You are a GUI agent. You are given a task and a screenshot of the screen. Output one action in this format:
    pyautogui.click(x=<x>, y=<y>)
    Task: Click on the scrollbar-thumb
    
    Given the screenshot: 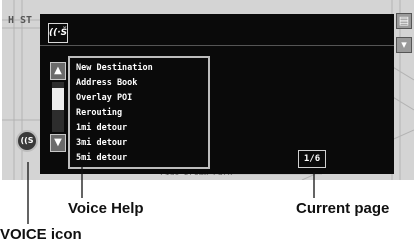 What is the action you would take?
    pyautogui.click(x=58, y=99)
    